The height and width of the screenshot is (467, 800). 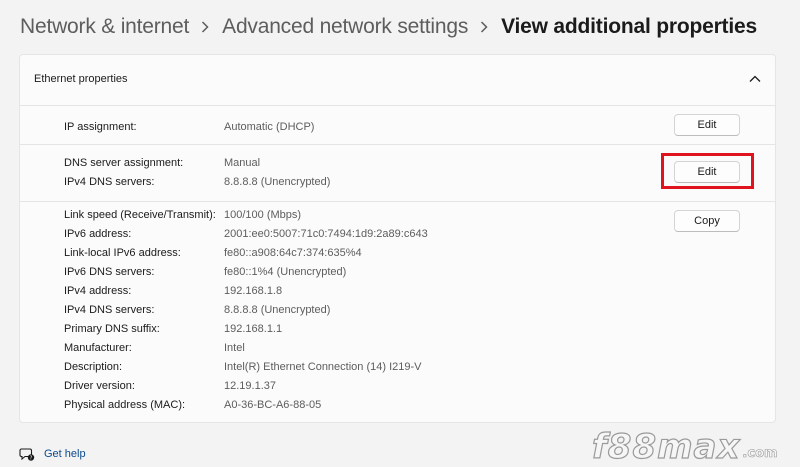 I want to click on property-label: Description:, so click(x=93, y=367).